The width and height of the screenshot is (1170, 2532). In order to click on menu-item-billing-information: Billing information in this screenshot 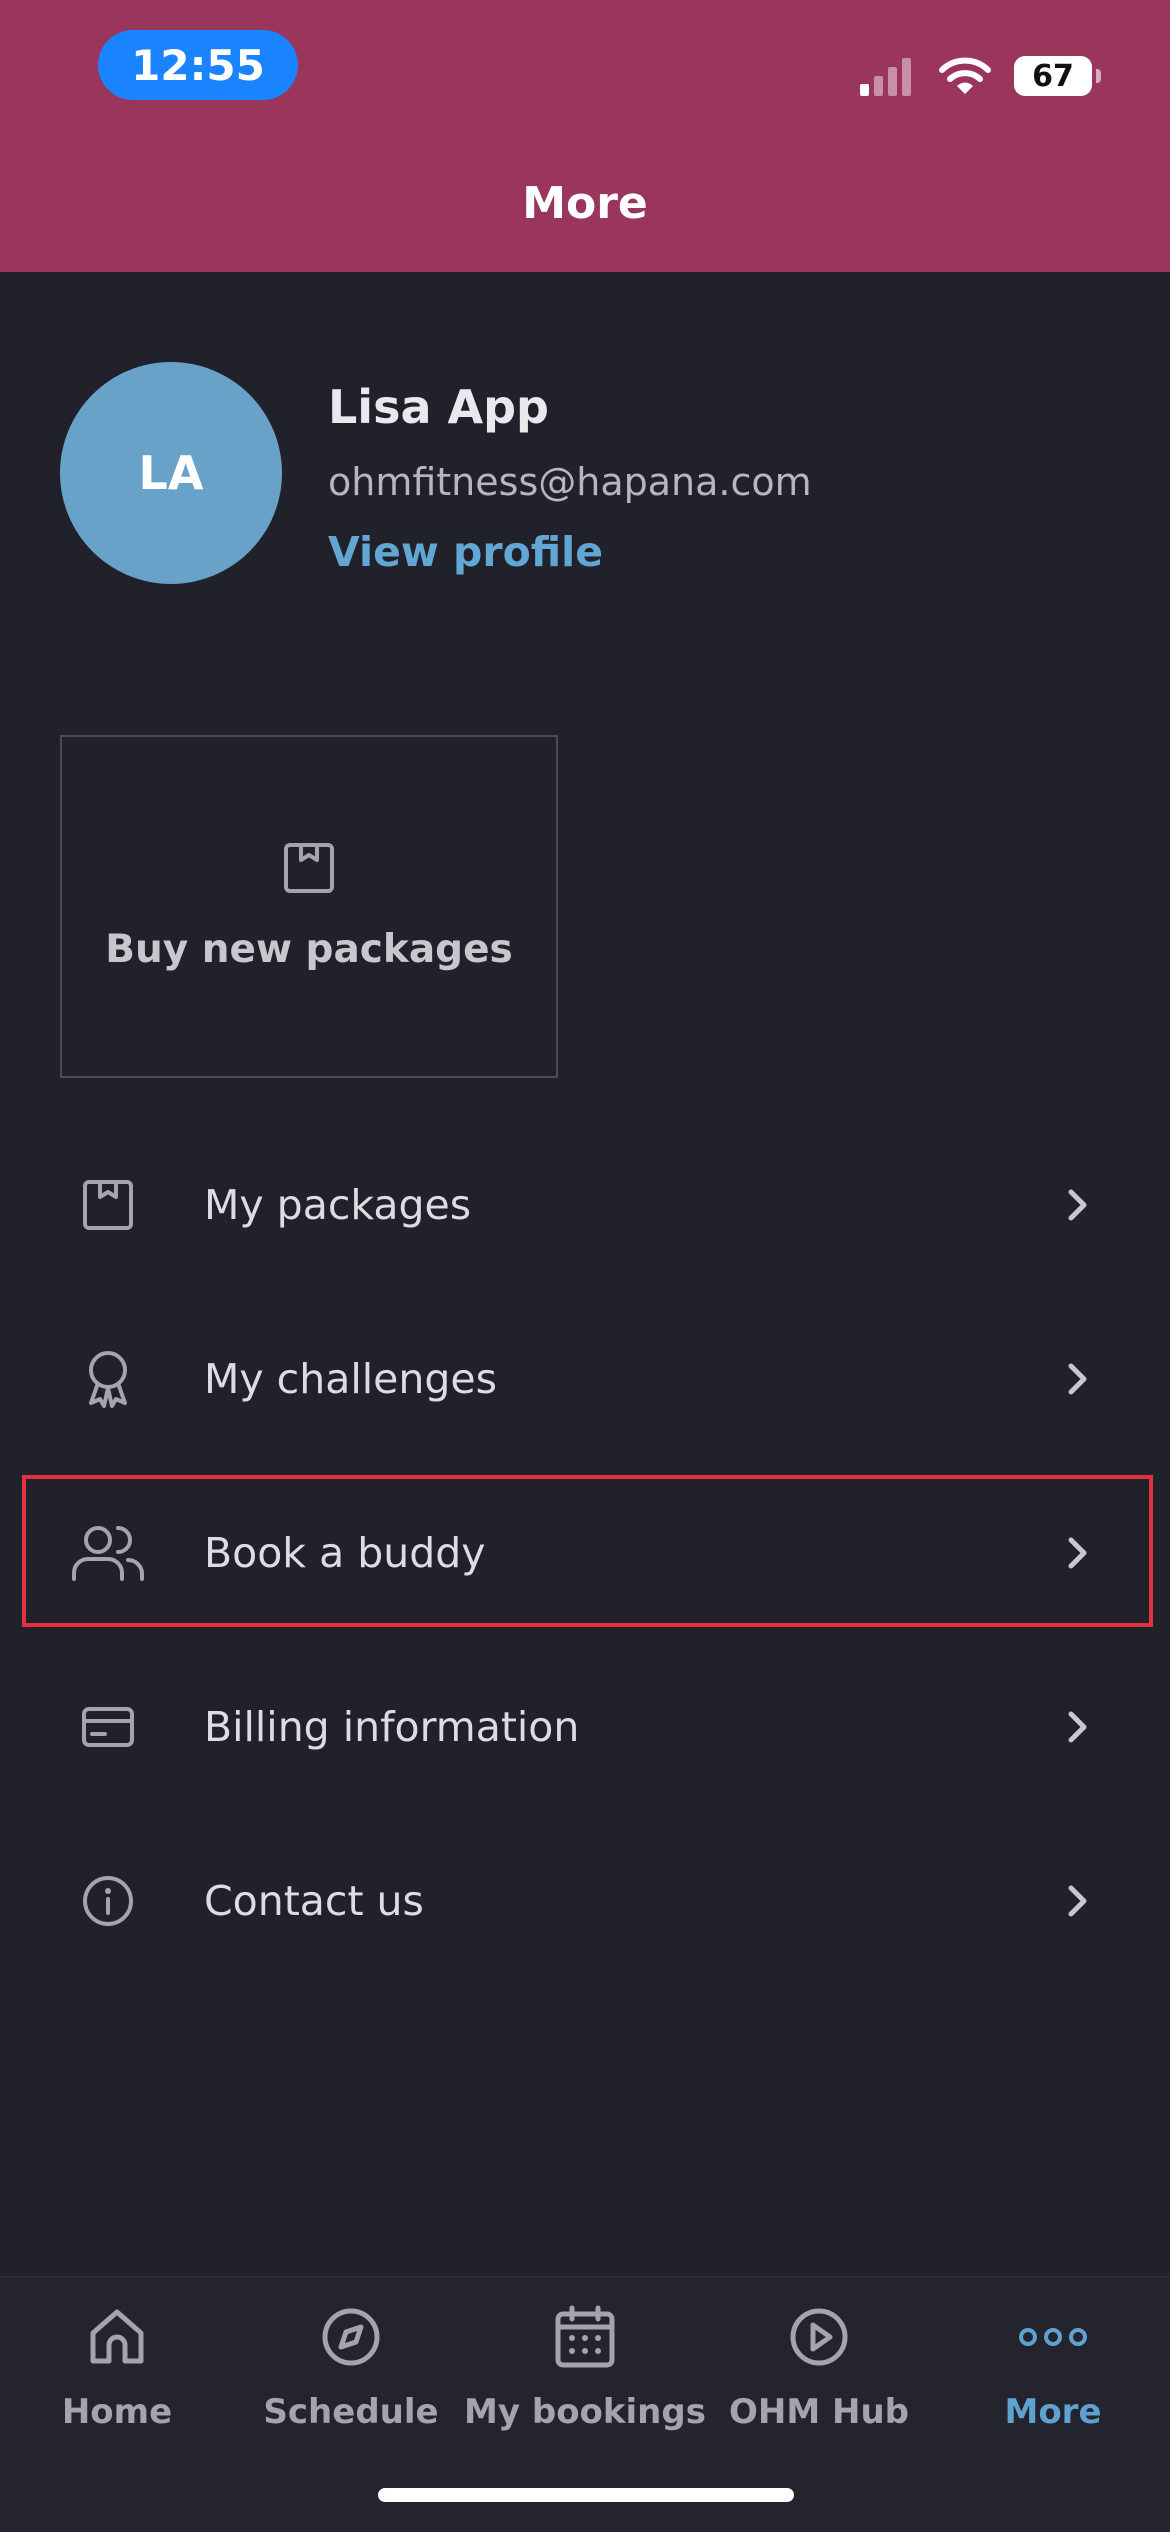, I will do `click(585, 1727)`.